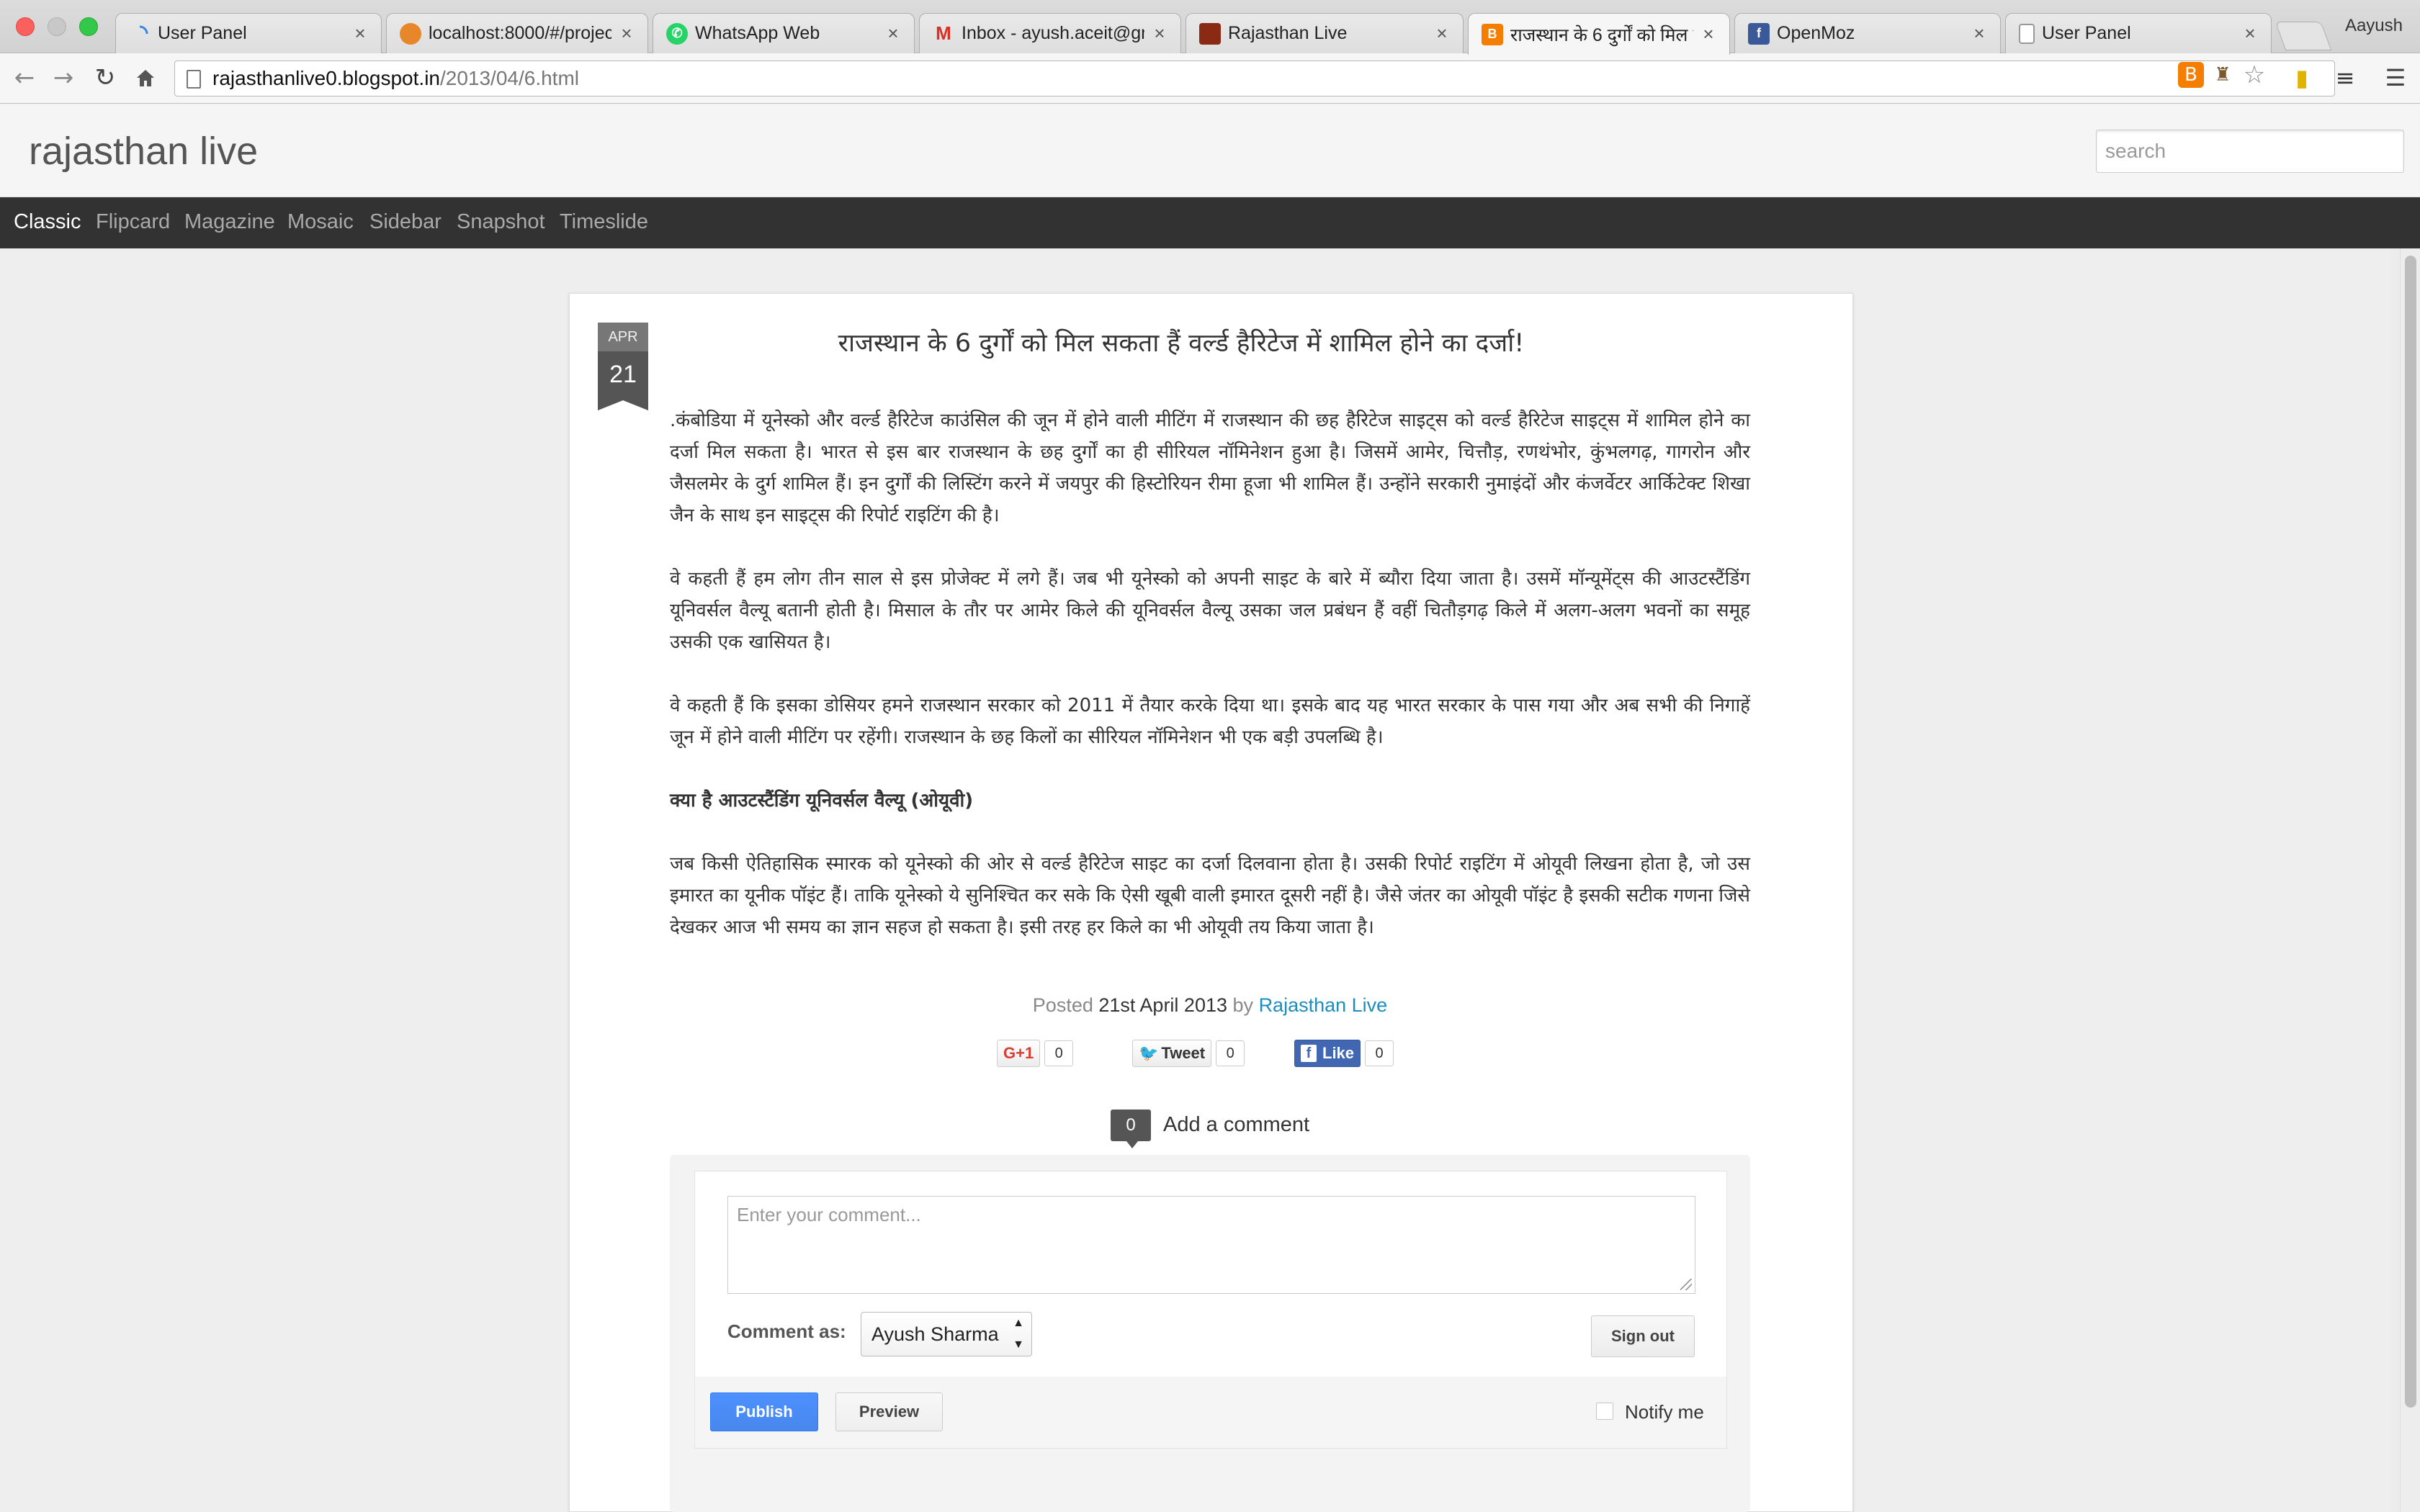  I want to click on blog-title: rajasthan live, so click(143, 151).